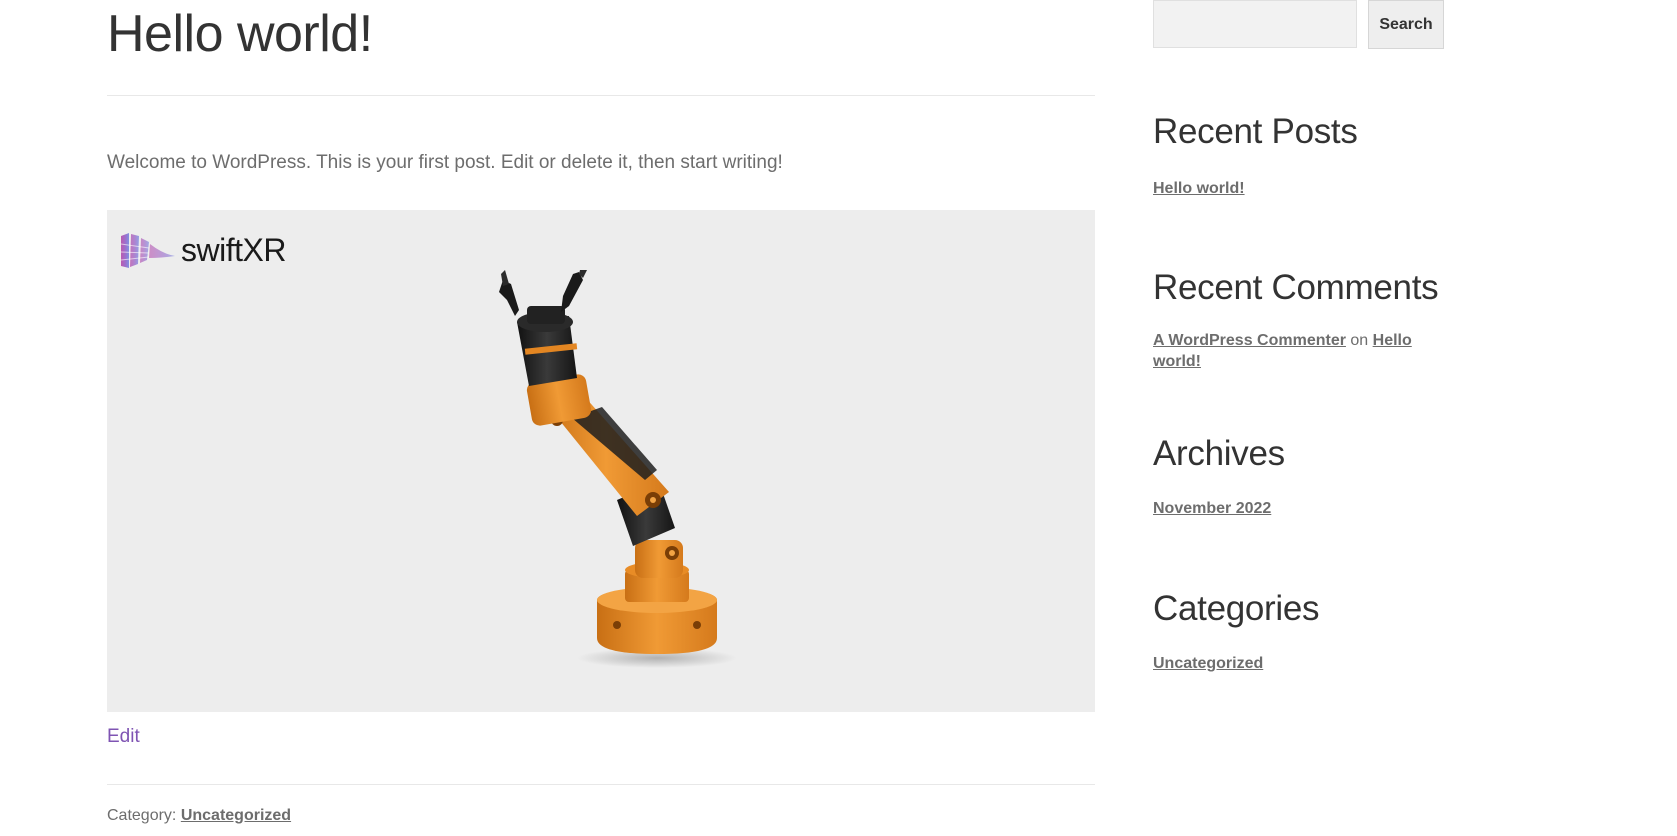 The width and height of the screenshot is (1677, 836). What do you see at coordinates (1359, 340) in the screenshot?
I see `comment-connector: on` at bounding box center [1359, 340].